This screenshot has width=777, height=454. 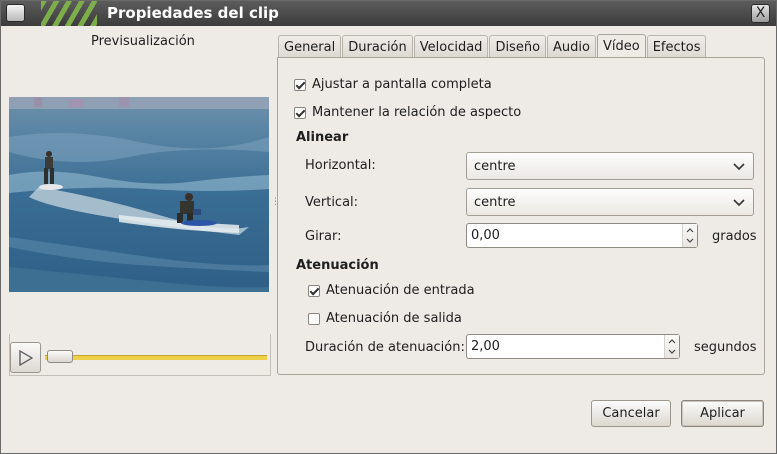 What do you see at coordinates (15, 13) in the screenshot?
I see `window-menu-icon` at bounding box center [15, 13].